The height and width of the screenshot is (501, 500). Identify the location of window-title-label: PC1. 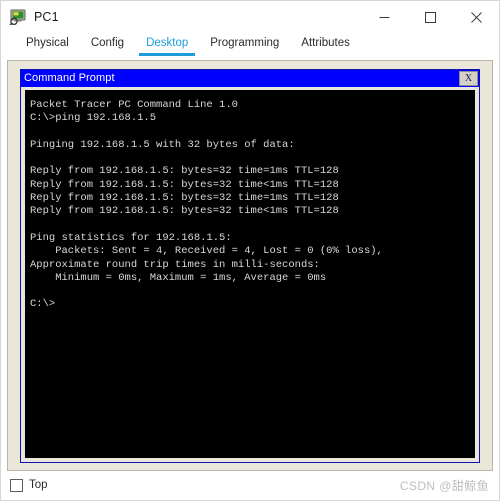
(46, 16).